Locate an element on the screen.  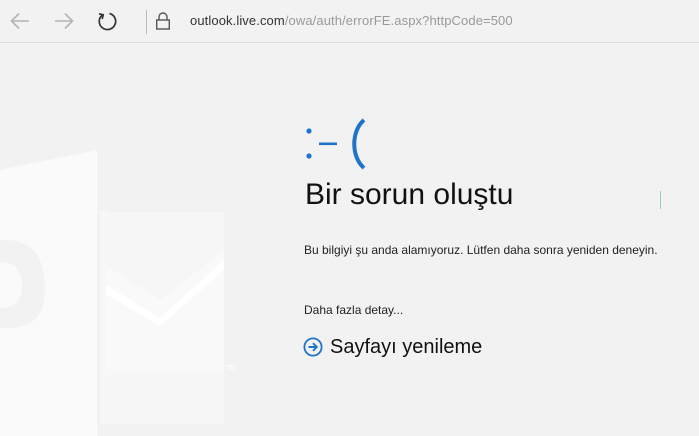
toolbar-separator is located at coordinates (146, 22).